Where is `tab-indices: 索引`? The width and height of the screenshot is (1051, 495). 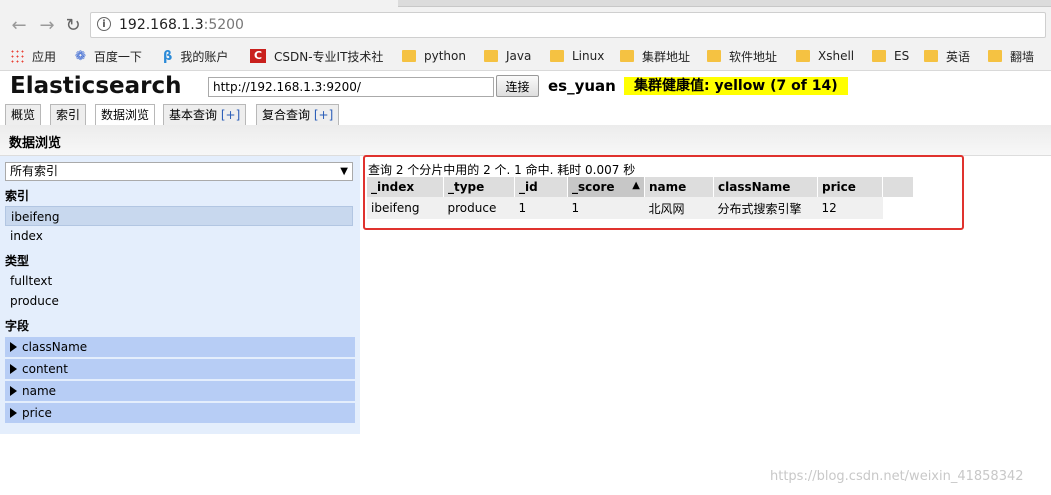 tab-indices: 索引 is located at coordinates (68, 114).